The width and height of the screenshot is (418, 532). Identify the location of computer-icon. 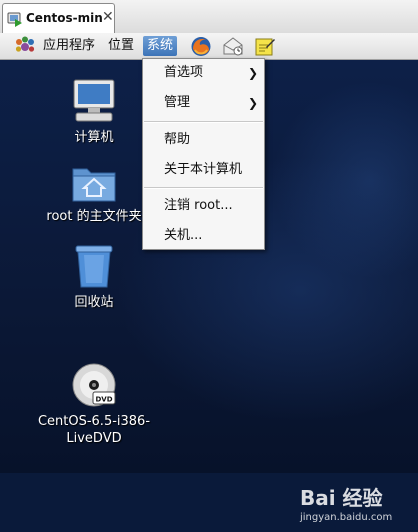
(94, 102).